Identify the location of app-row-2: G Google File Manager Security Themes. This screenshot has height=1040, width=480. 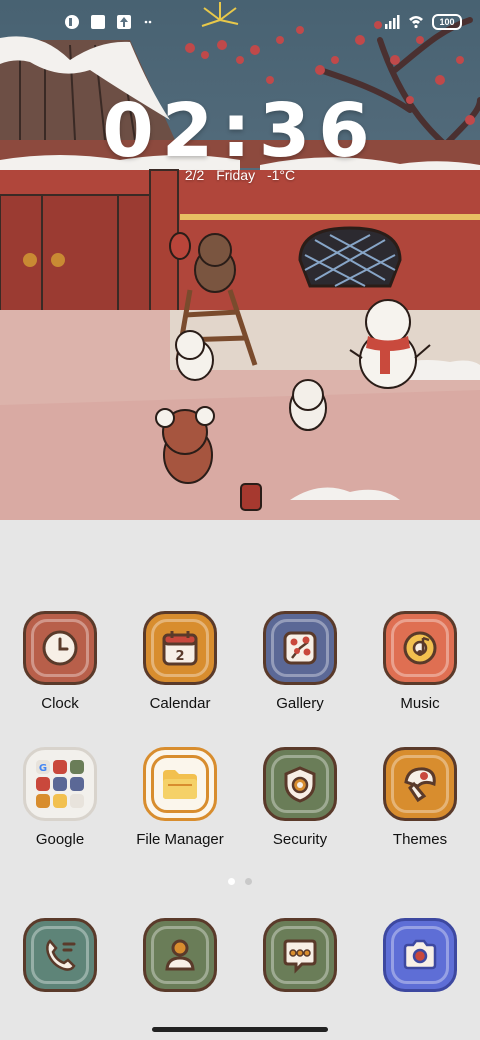
(240, 797).